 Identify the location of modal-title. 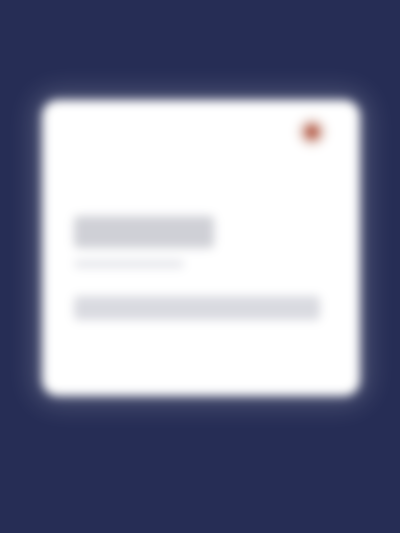
(144, 232).